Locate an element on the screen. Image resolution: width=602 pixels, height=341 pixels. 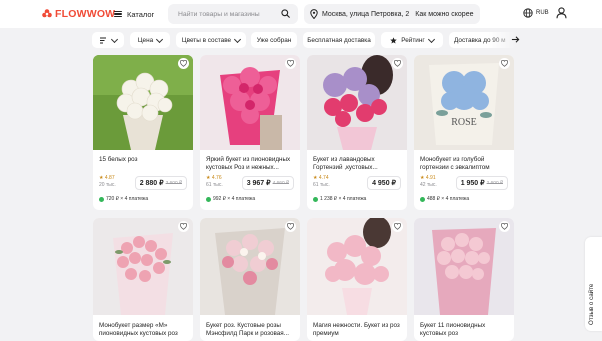
catalog-button: Каталог is located at coordinates (135, 14).